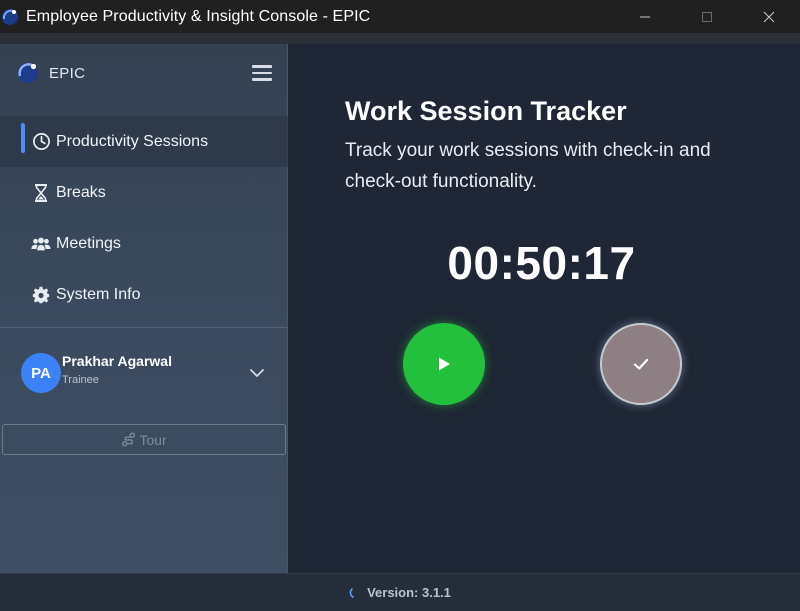 Image resolution: width=800 pixels, height=611 pixels. I want to click on title-bar-edge, so click(400, 38).